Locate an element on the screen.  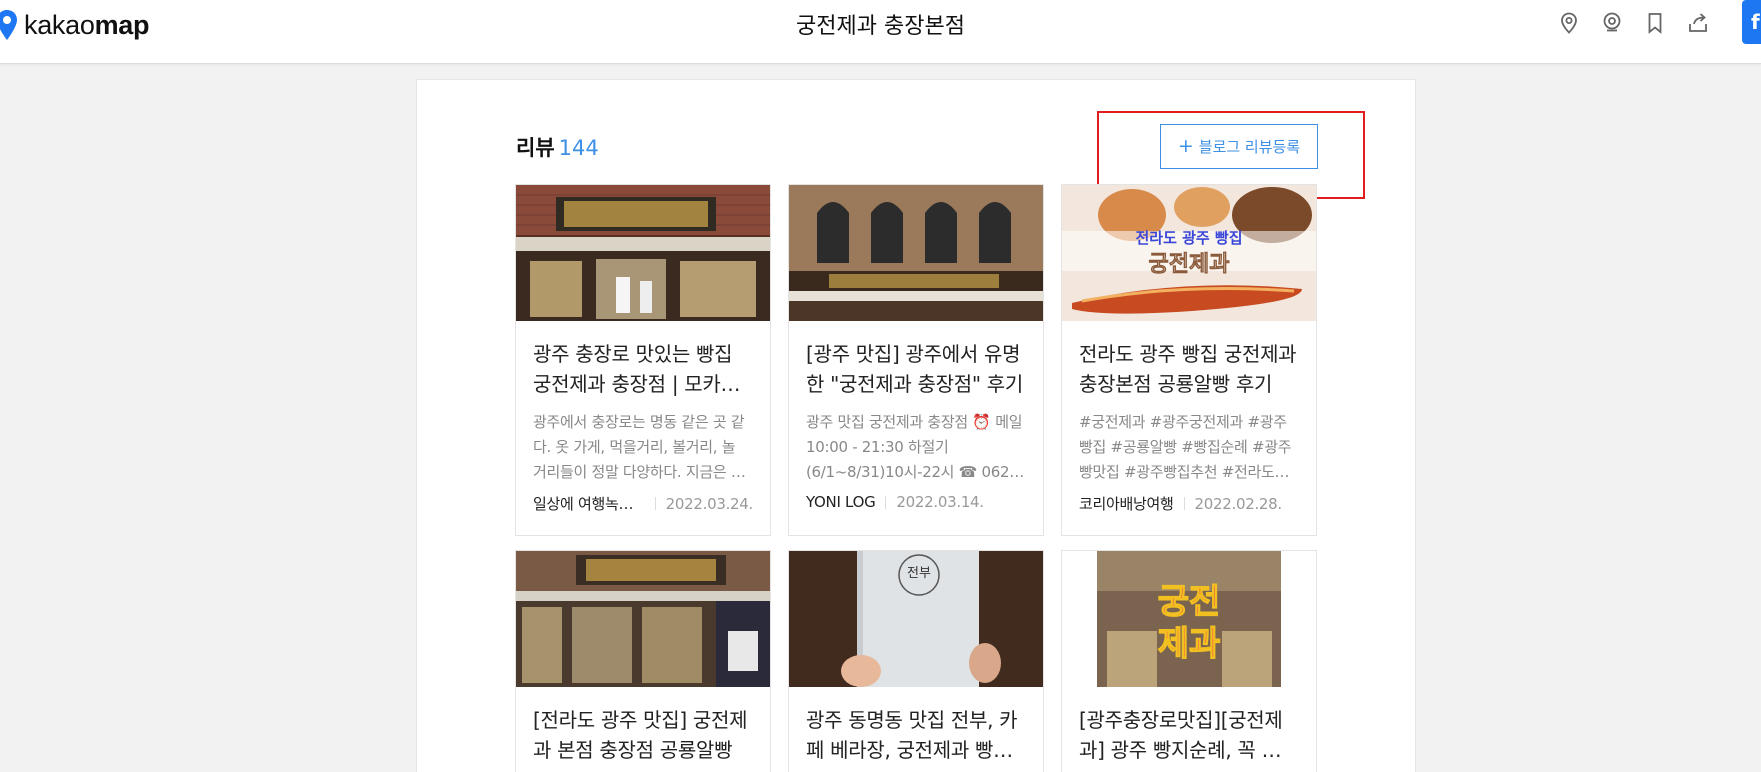
review-date: 2022.02.28. is located at coordinates (1238, 503).